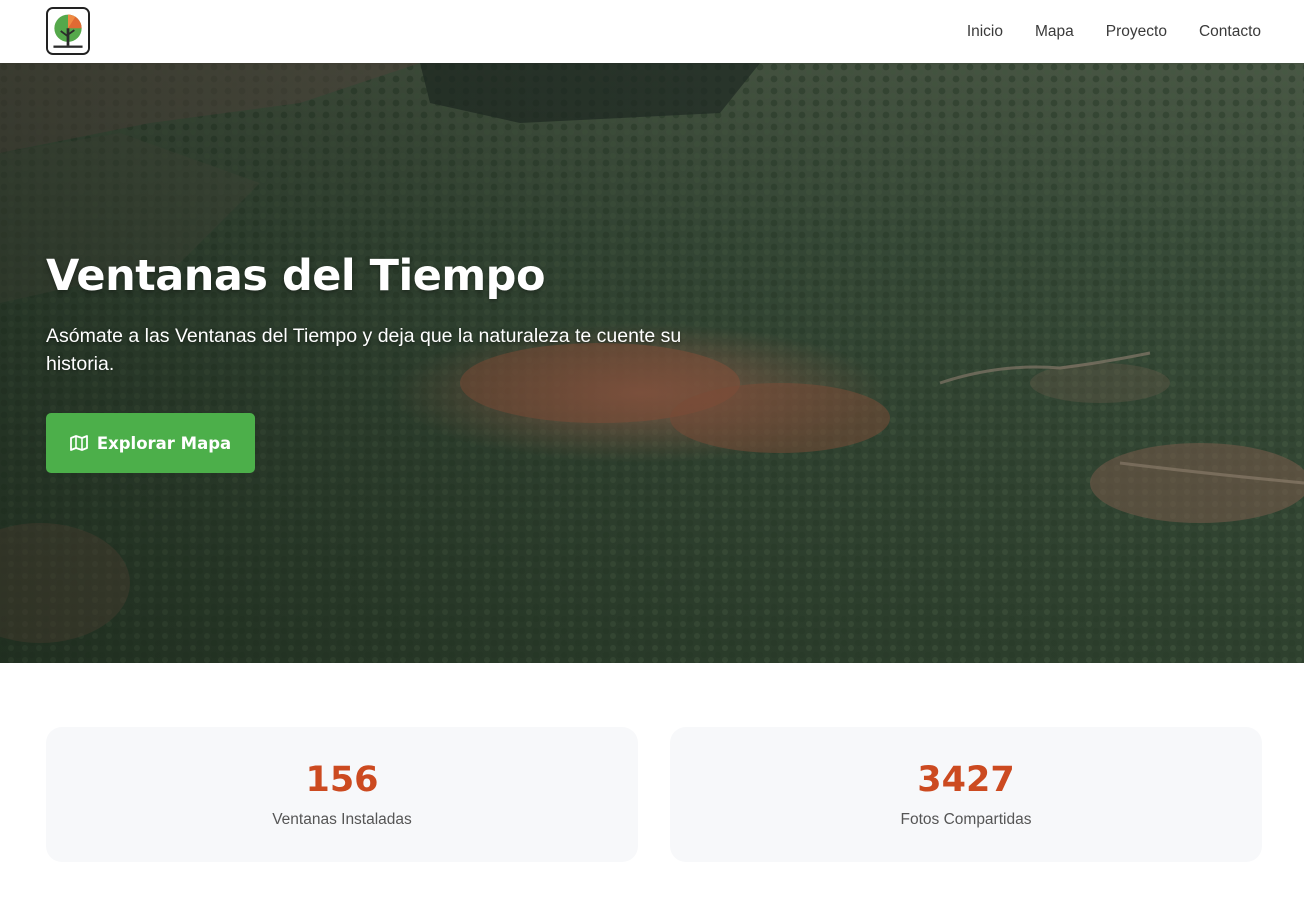 Image resolution: width=1304 pixels, height=915 pixels. Describe the element at coordinates (966, 780) in the screenshot. I see `stat-value-photos: 3427` at that location.